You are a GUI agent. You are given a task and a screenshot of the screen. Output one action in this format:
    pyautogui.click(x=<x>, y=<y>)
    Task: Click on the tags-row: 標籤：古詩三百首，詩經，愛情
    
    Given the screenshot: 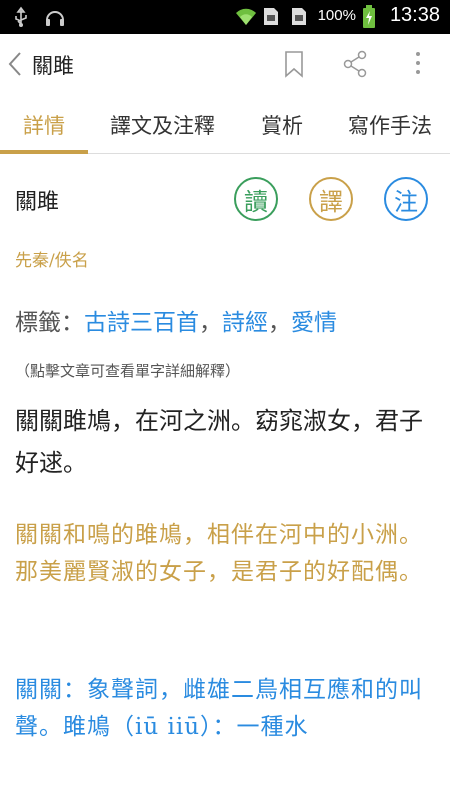 What is the action you would take?
    pyautogui.click(x=176, y=320)
    